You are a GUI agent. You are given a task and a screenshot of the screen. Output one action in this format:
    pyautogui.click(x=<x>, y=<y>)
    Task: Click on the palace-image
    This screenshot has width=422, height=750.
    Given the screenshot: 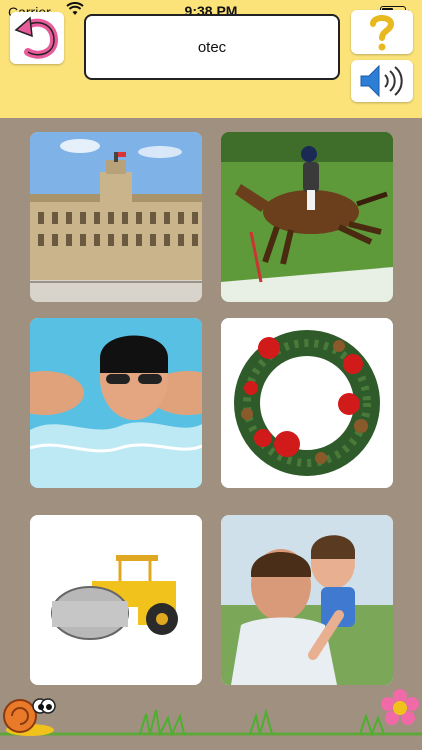 What is the action you would take?
    pyautogui.click(x=116, y=217)
    